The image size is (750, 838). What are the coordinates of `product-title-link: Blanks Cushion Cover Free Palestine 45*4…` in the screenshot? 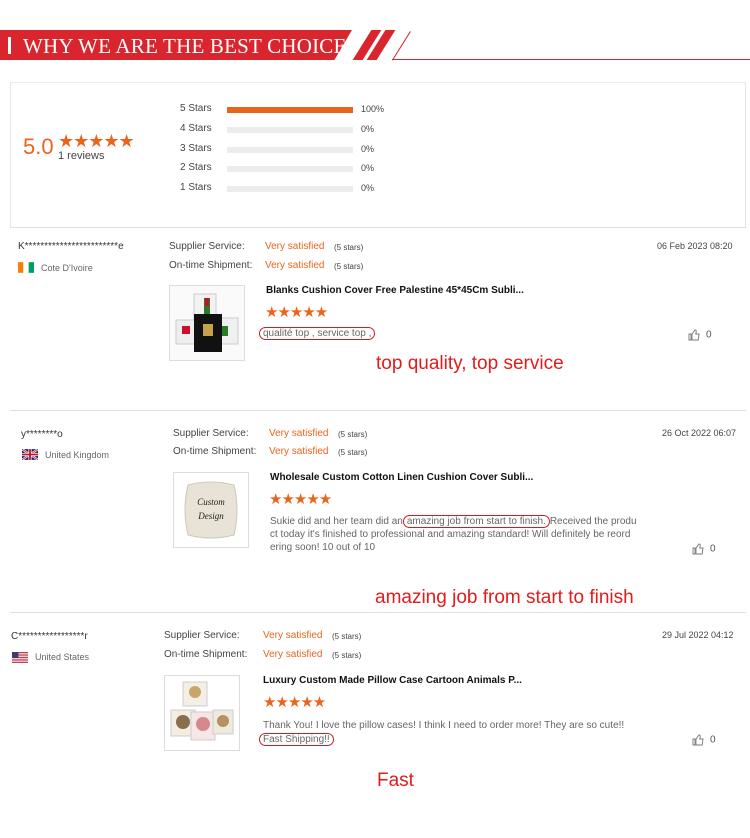 It's located at (395, 290).